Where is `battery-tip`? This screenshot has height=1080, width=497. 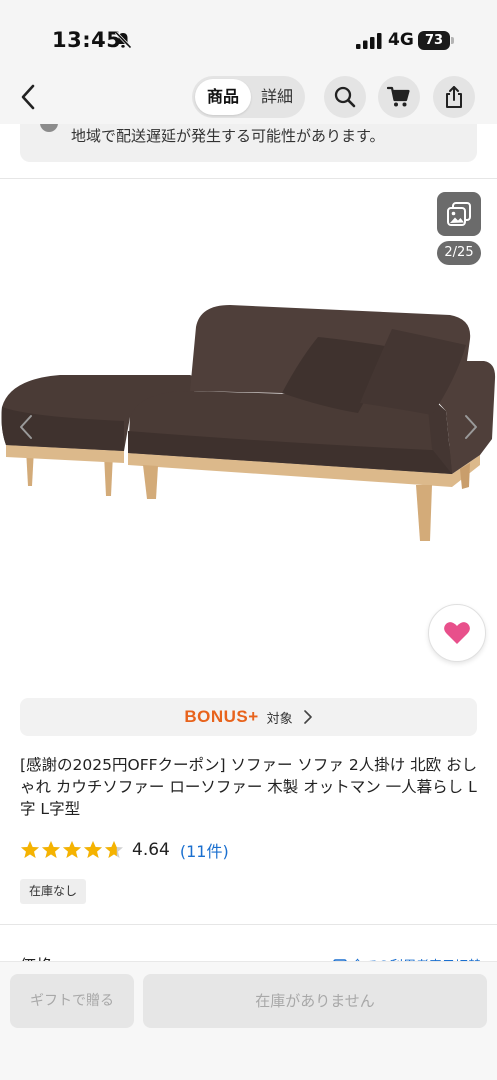
battery-tip is located at coordinates (452, 40).